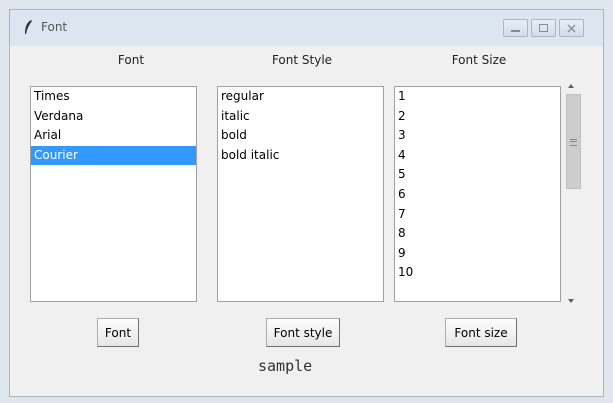  I want to click on font-size-listbox: 1 2 3 4 5 6 7 8 9 10, so click(477, 194).